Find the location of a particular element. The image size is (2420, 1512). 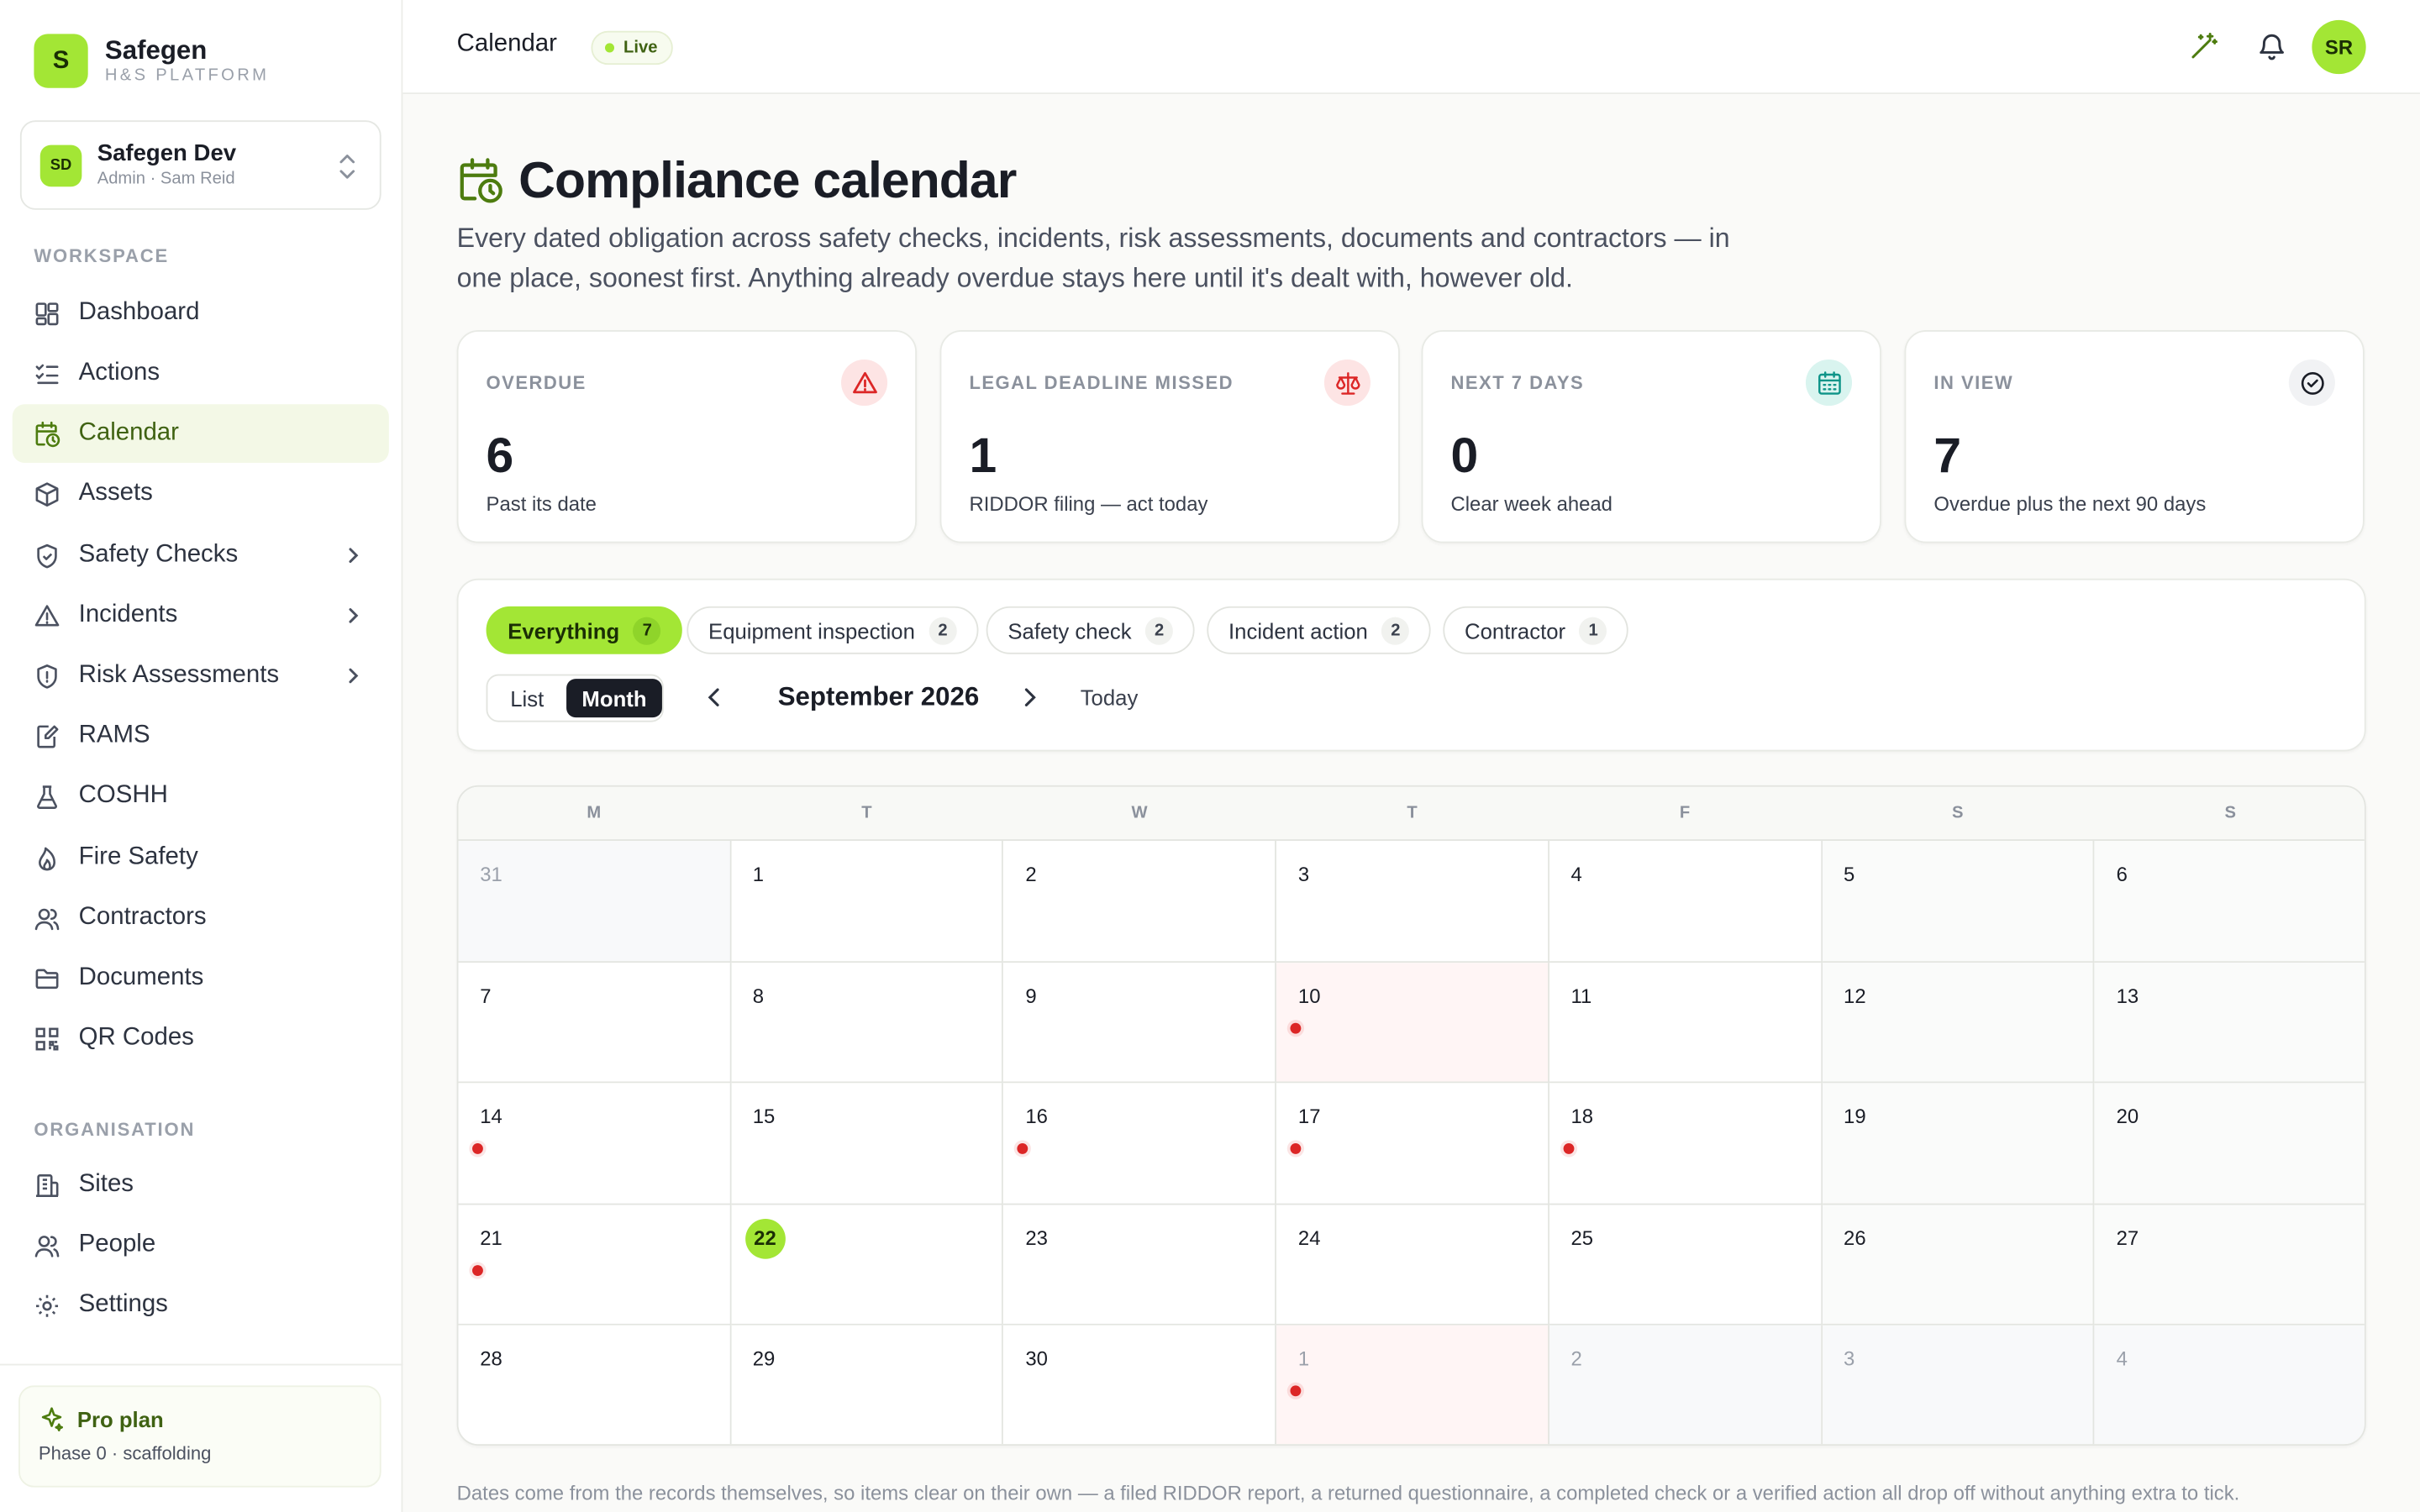

calendar-day-cell: 19 is located at coordinates (1959, 1144).